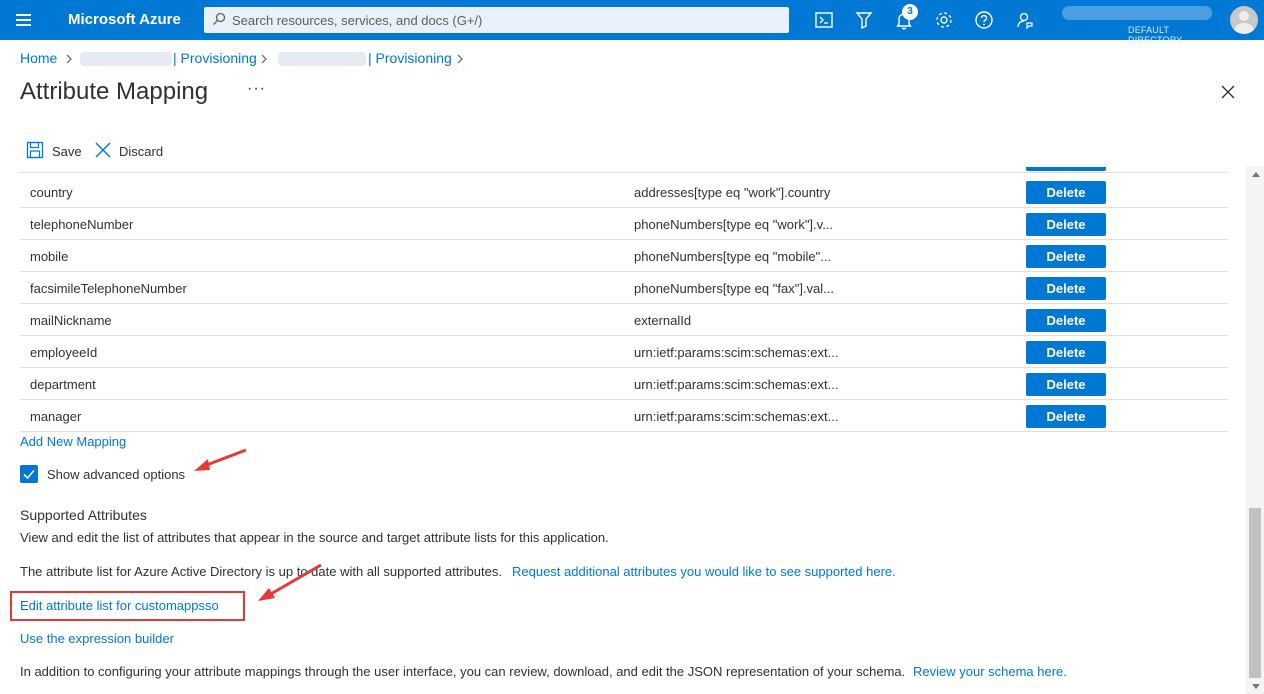 This screenshot has height=694, width=1264. I want to click on source-attribute: facsimileTelephoneNumber, so click(108, 288).